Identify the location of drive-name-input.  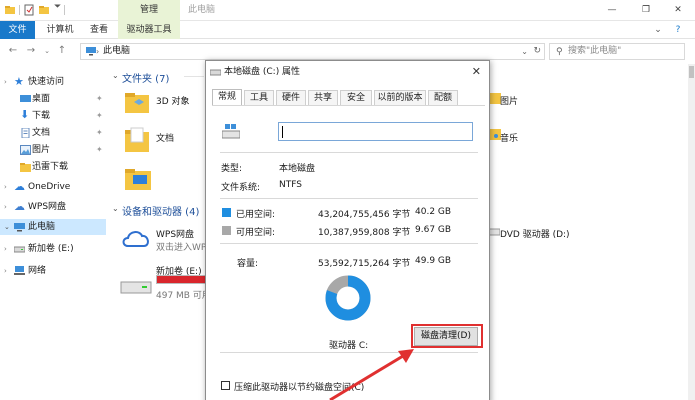
(375, 131).